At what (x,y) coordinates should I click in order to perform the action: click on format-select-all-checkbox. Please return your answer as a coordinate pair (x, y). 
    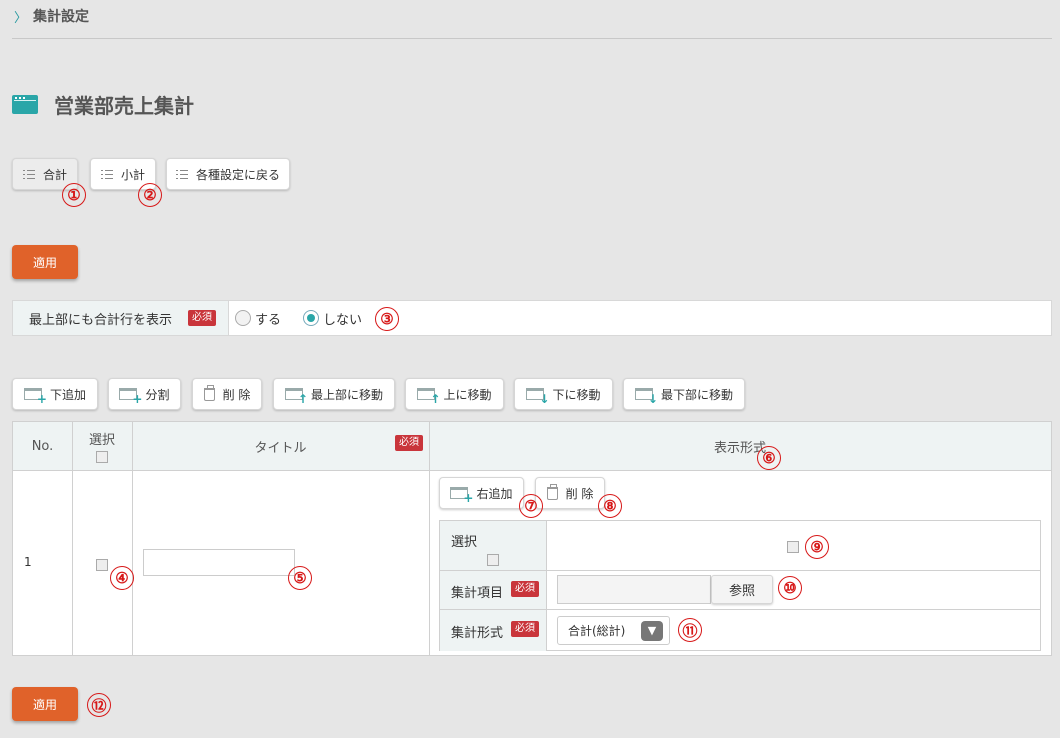
    Looking at the image, I should click on (493, 560).